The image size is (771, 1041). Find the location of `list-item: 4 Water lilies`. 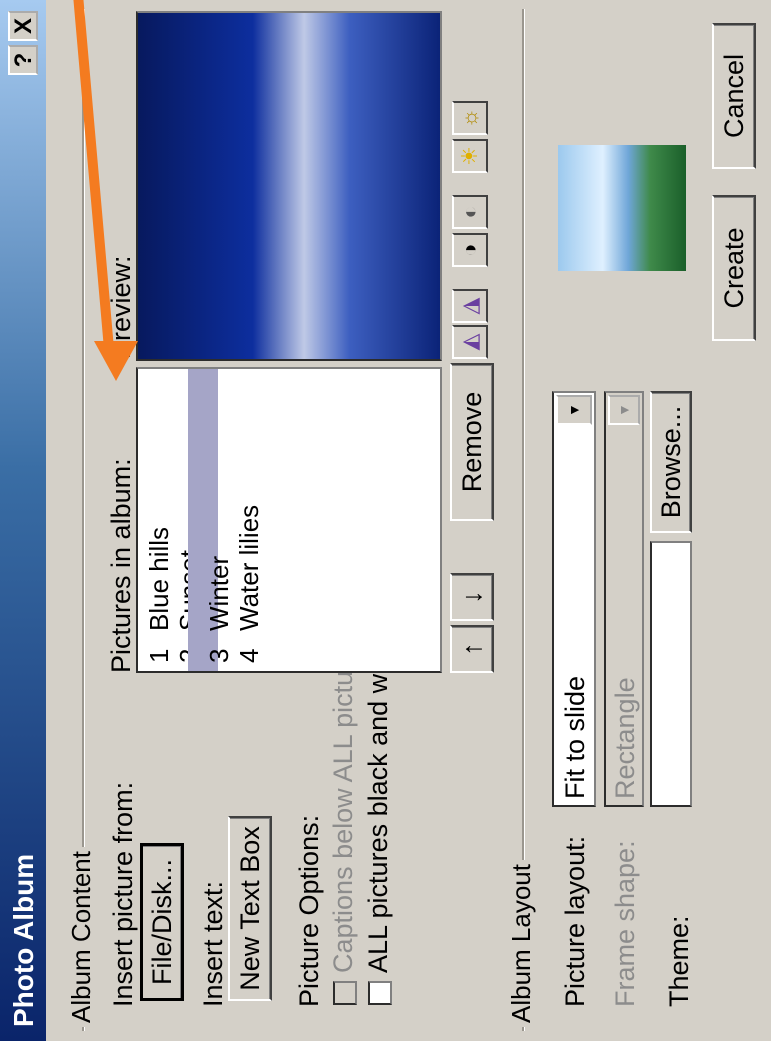

list-item: 4 Water lilies is located at coordinates (249, 520).